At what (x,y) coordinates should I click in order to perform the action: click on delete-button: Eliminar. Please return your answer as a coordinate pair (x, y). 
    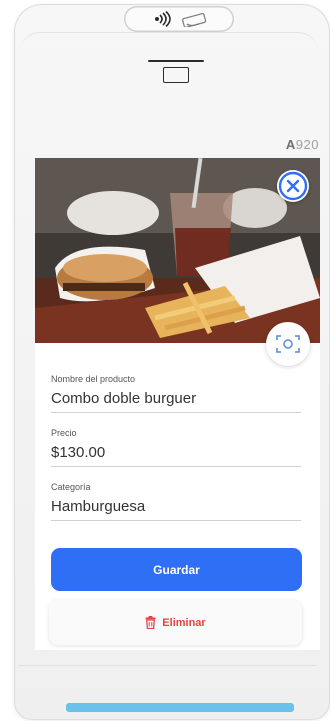
    Looking at the image, I should click on (175, 622).